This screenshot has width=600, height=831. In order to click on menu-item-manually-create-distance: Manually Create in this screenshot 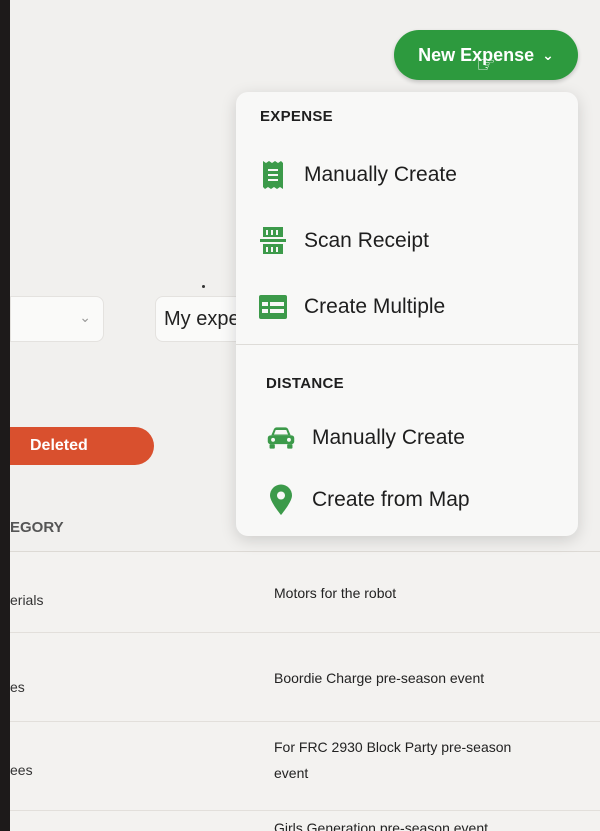, I will do `click(365, 438)`.